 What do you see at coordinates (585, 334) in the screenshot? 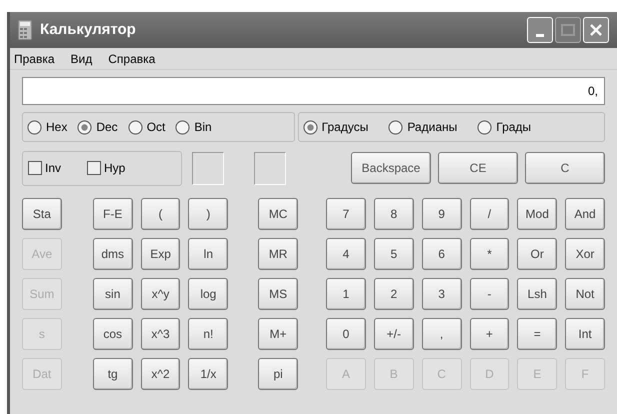
I see `calculator-button: Int` at bounding box center [585, 334].